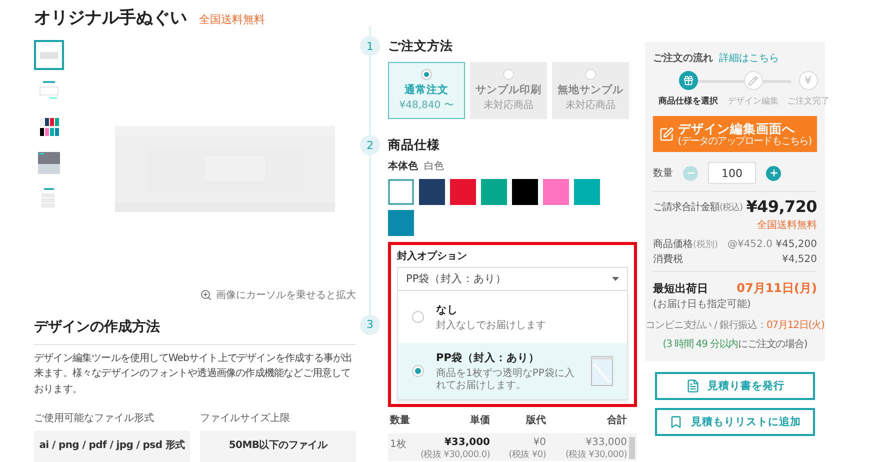 The image size is (880, 462). Describe the element at coordinates (683, 58) in the screenshot. I see `flow-title: ご注文の流れ` at that location.